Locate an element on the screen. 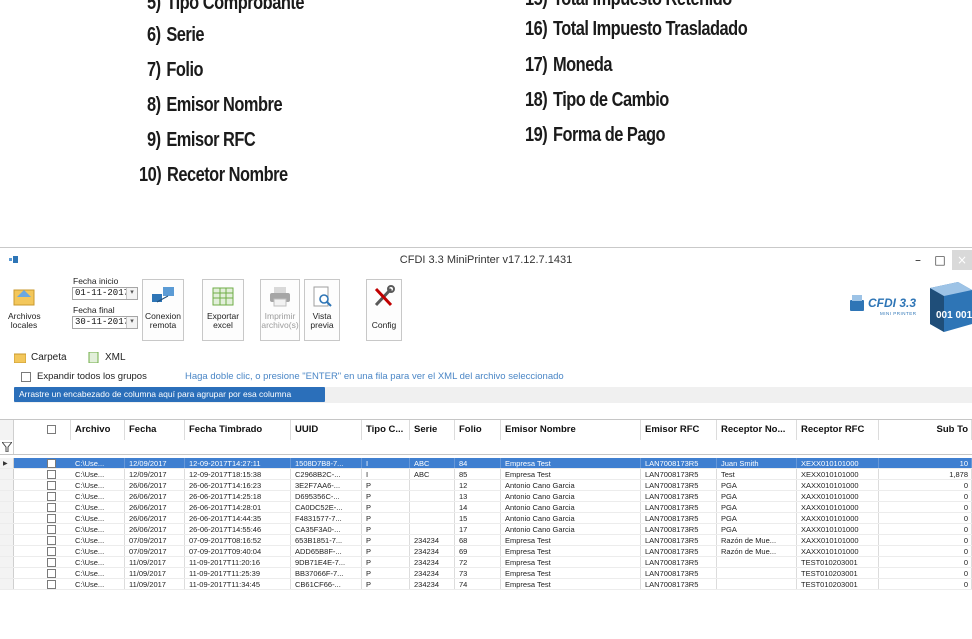  cell-serie is located at coordinates (432, 496).